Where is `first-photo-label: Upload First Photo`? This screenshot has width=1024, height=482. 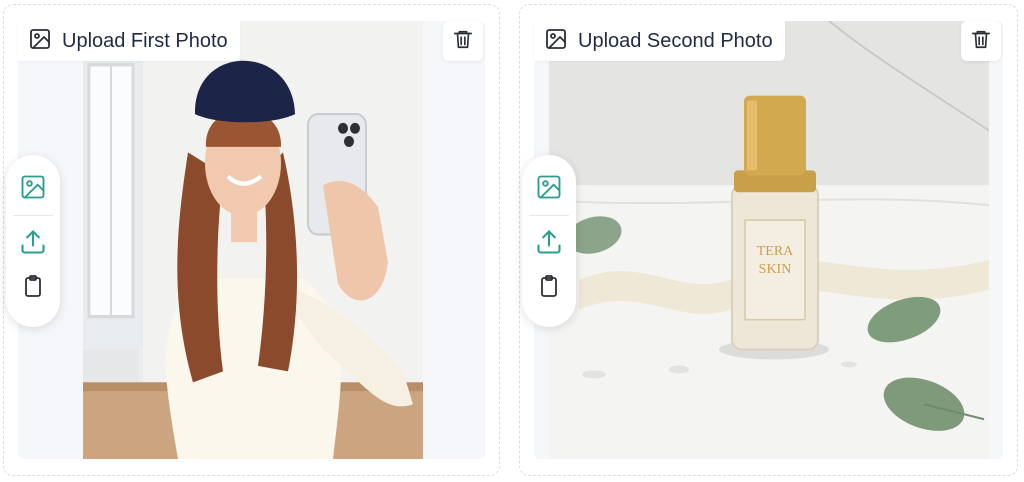 first-photo-label: Upload First Photo is located at coordinates (129, 41).